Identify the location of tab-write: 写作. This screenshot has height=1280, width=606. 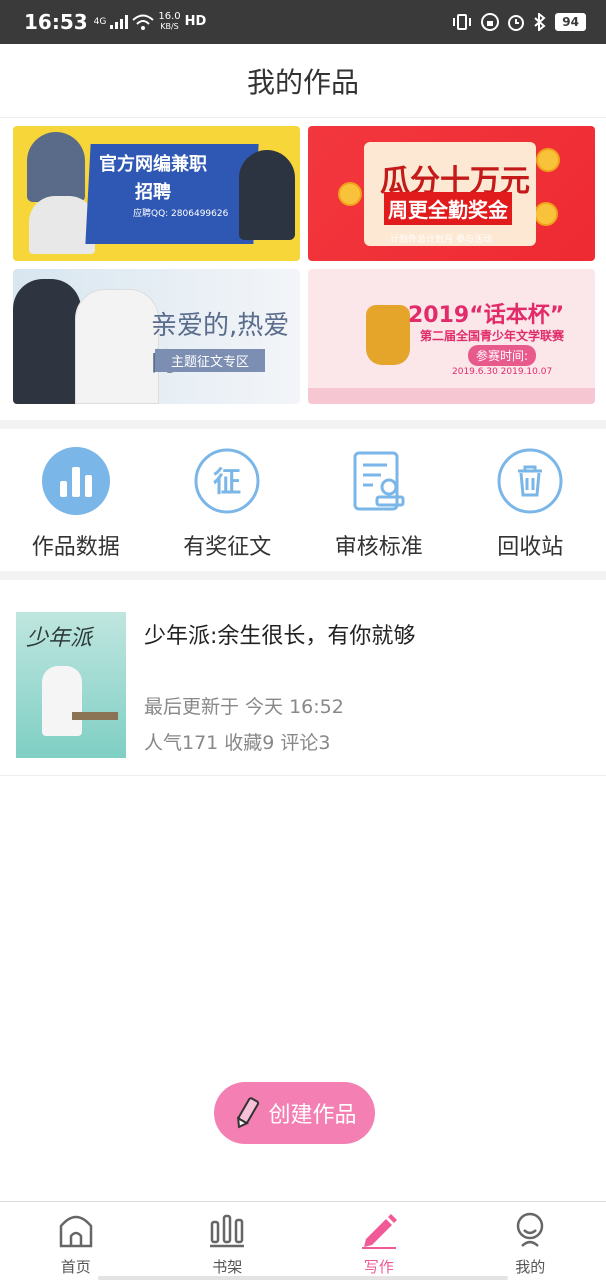
(379, 1241).